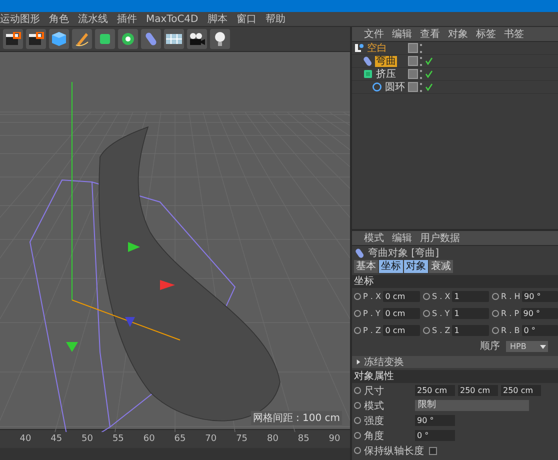 This screenshot has height=460, width=558. Describe the element at coordinates (510, 313) in the screenshot. I see `field-label: R . P` at that location.